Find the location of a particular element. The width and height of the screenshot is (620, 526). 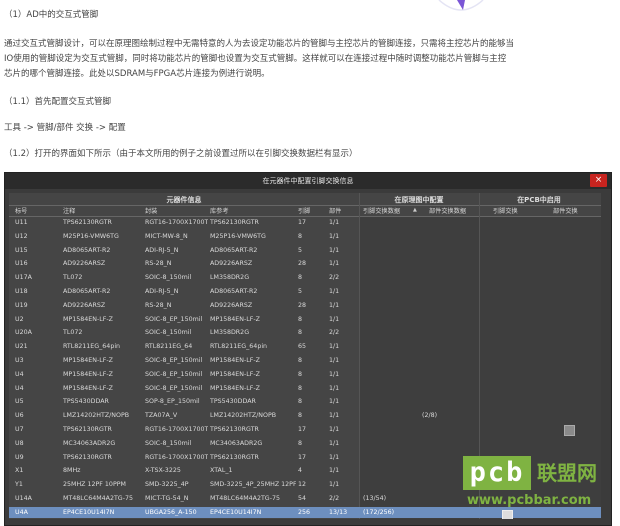

table-cell: SOIC-8_EP_150mil is located at coordinates (174, 374).